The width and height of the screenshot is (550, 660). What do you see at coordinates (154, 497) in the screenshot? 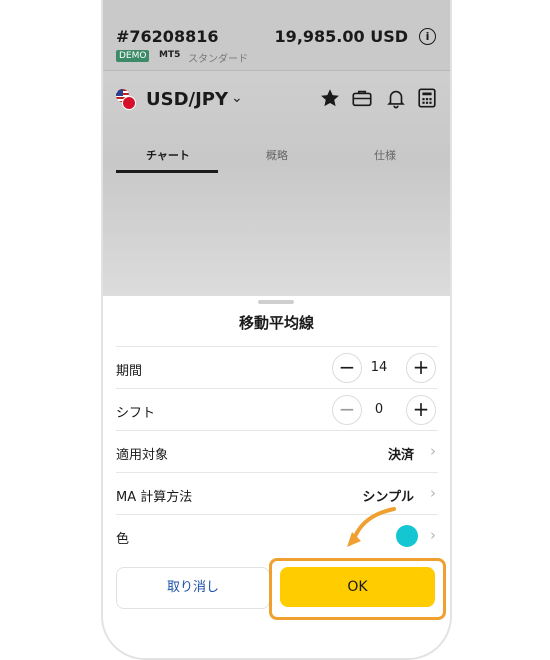
I see `ma-method-label: MA 計算方法` at bounding box center [154, 497].